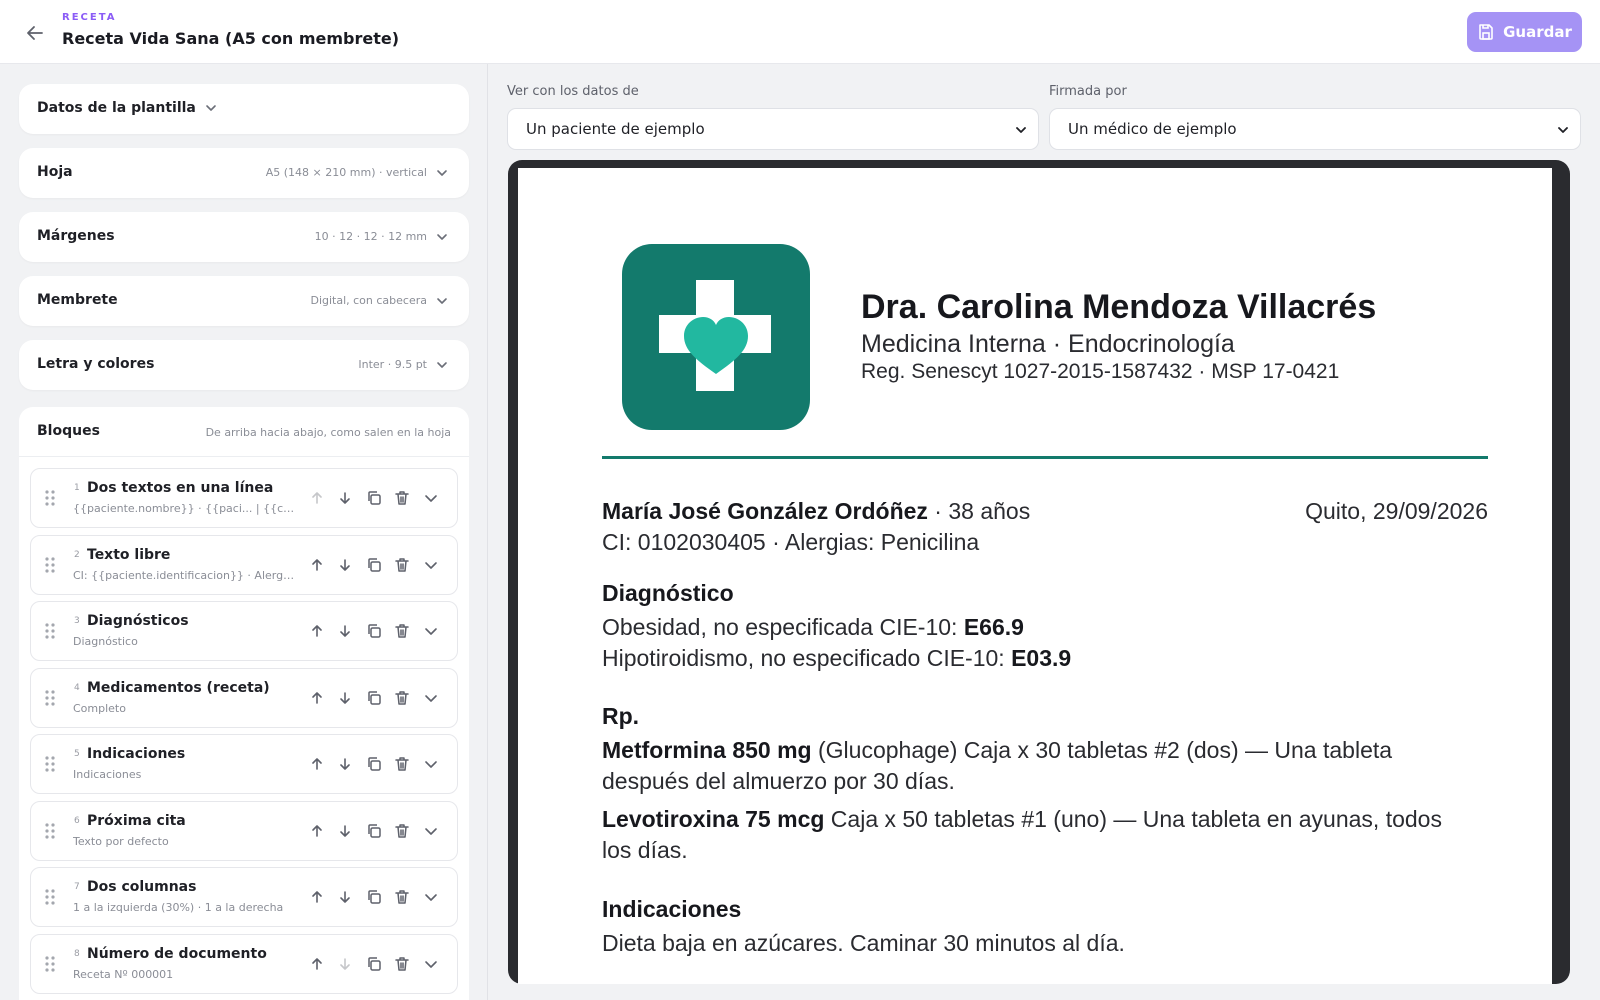 The image size is (1600, 1000). I want to click on save-button: Guardar, so click(1524, 32).